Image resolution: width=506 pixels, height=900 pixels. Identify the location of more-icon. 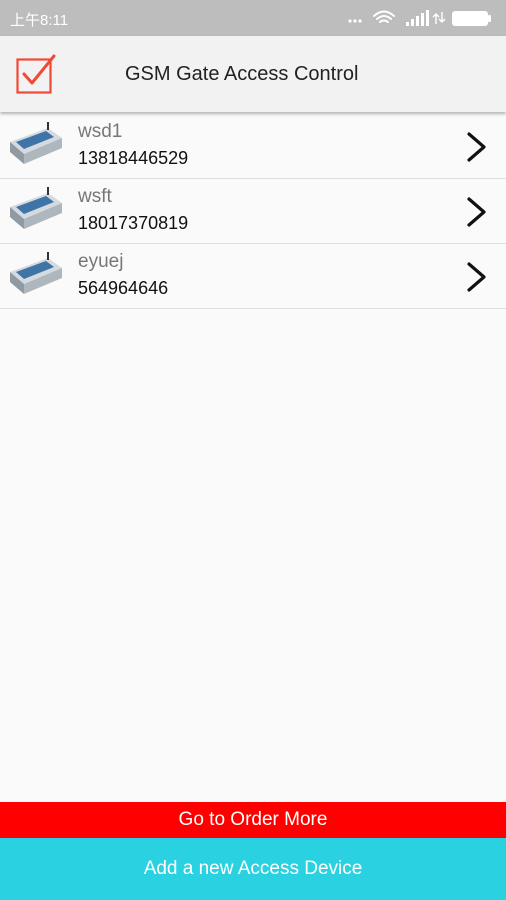
(355, 21).